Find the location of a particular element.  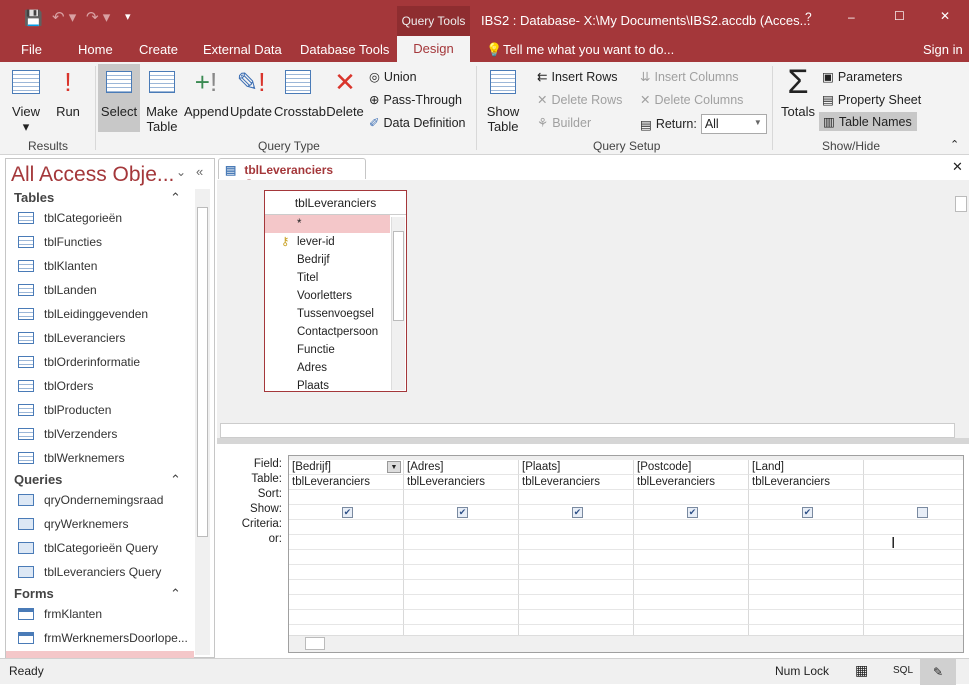

field-item: Functie is located at coordinates (327, 350).